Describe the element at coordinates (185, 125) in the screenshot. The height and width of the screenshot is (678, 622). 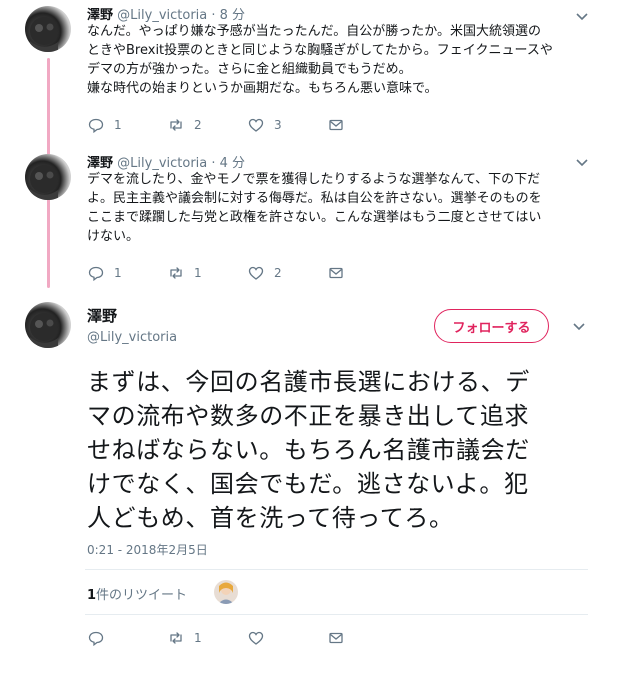
I see `retweet-button: 2` at that location.